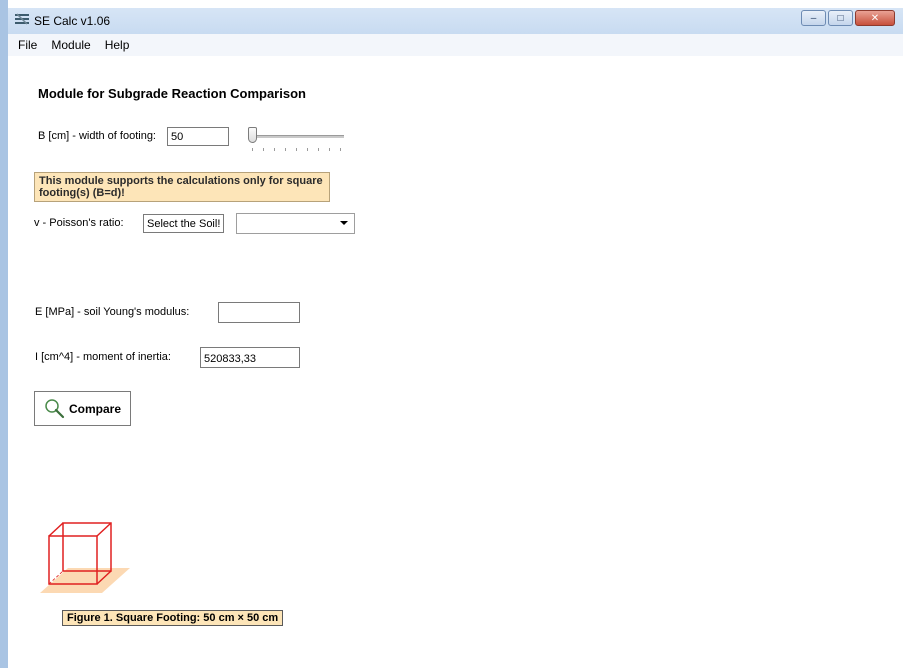 This screenshot has height=668, width=903. I want to click on compare-button-label: Compare, so click(95, 408).